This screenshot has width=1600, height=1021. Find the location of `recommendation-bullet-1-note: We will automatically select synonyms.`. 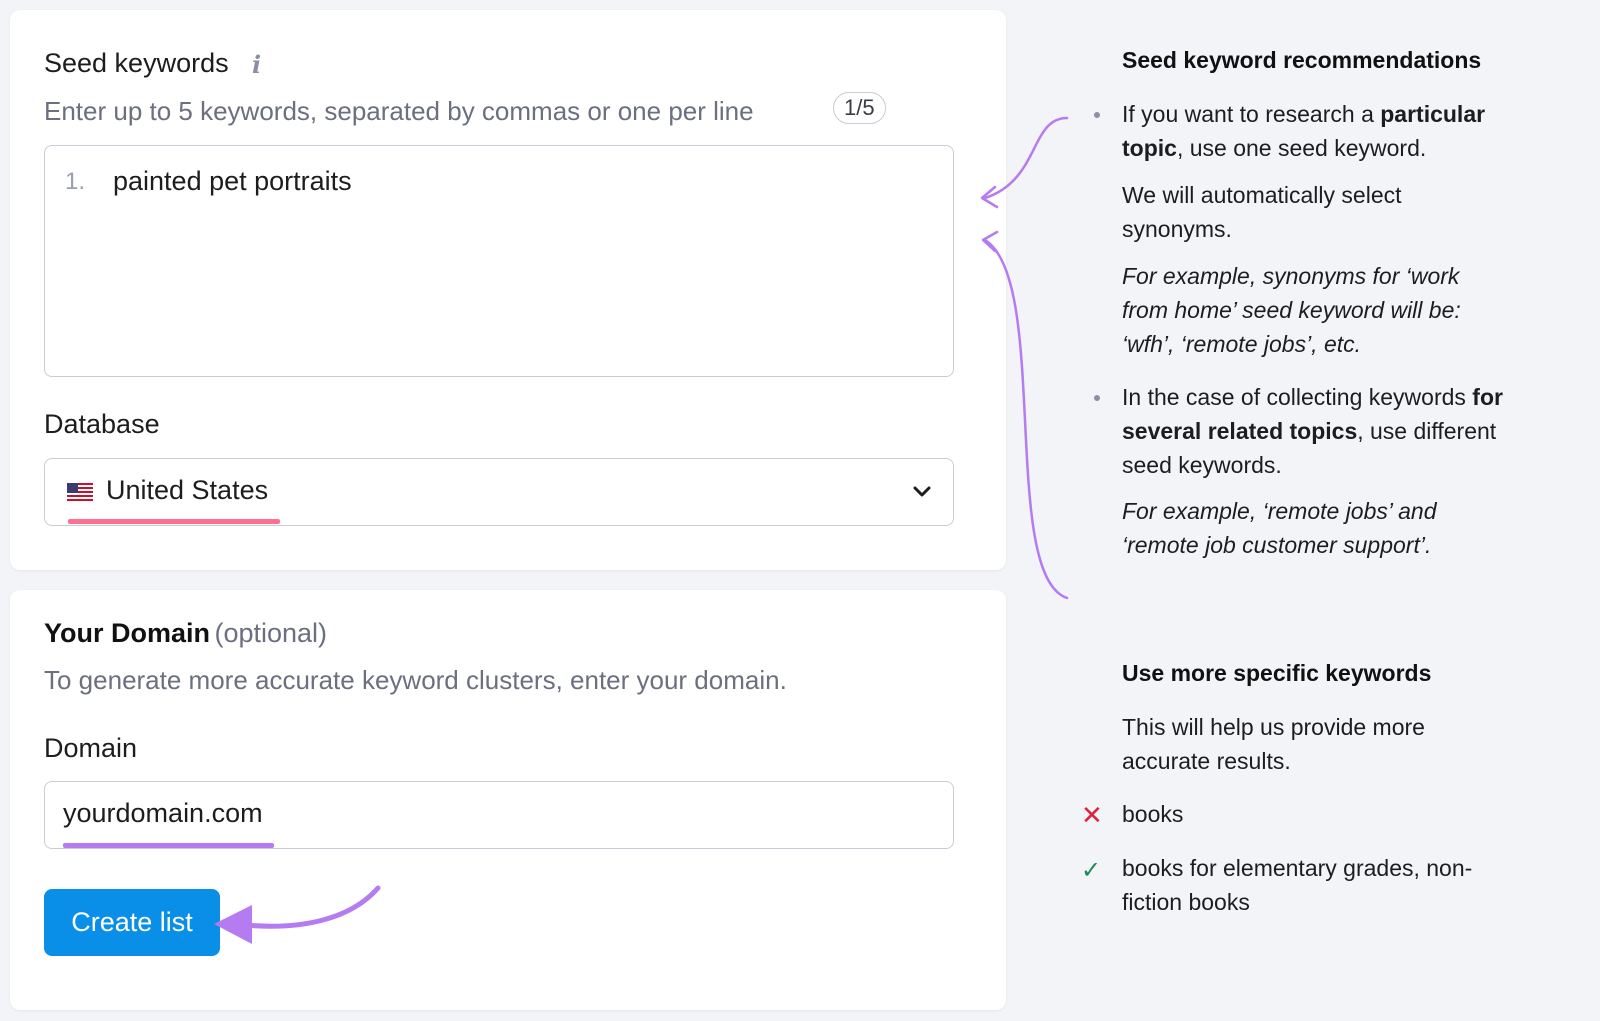

recommendation-bullet-1-note: We will automatically select synonyms. is located at coordinates (1262, 212).